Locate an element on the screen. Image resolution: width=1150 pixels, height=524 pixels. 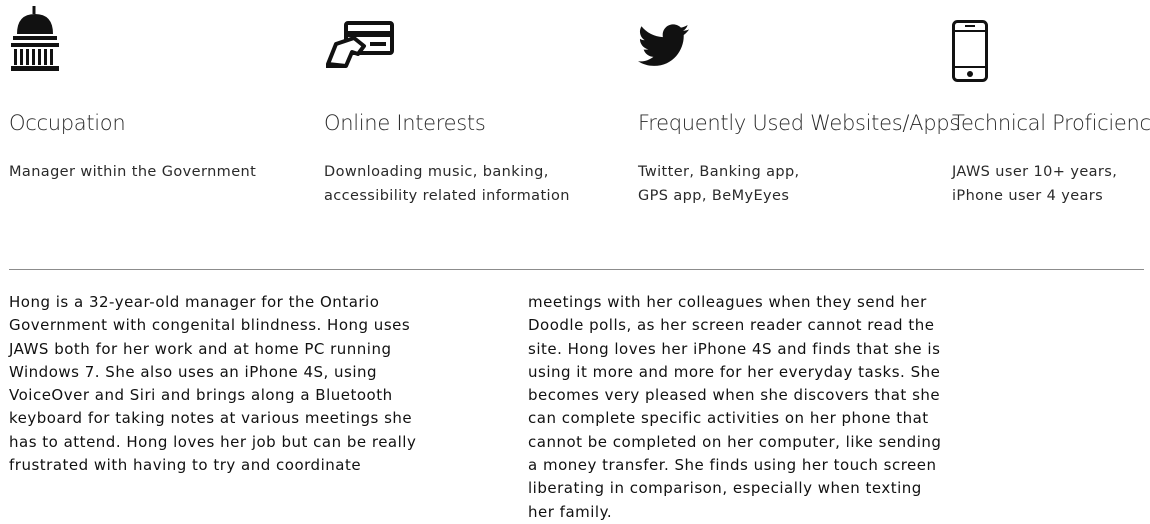
occupation-text: Manager within the Government is located at coordinates (133, 172).